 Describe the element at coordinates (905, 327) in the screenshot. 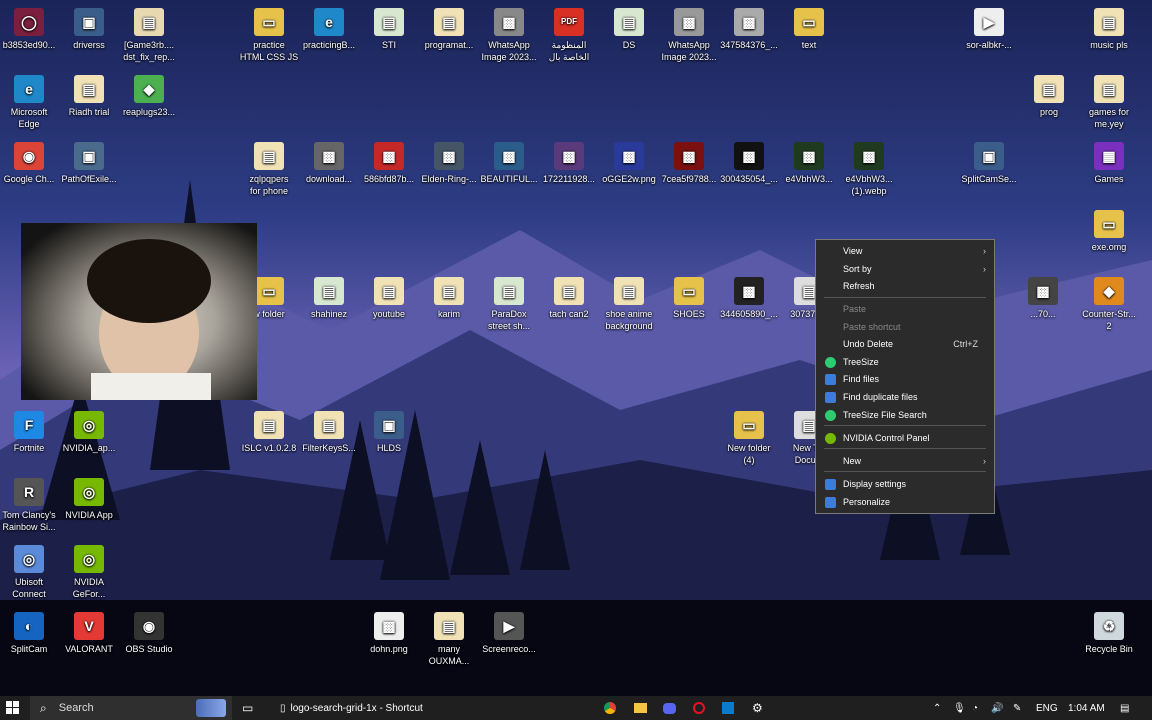

I see `menu-item-paste-shortcut: Paste shortcut` at that location.